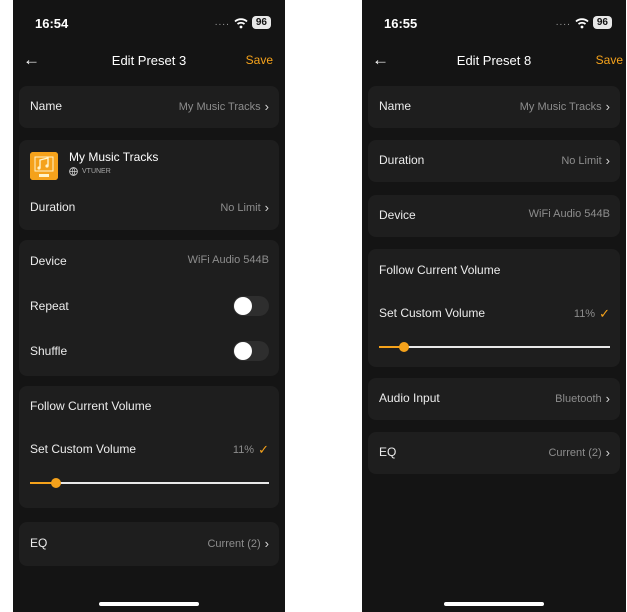  Describe the element at coordinates (73, 171) in the screenshot. I see `globe-icon` at that location.